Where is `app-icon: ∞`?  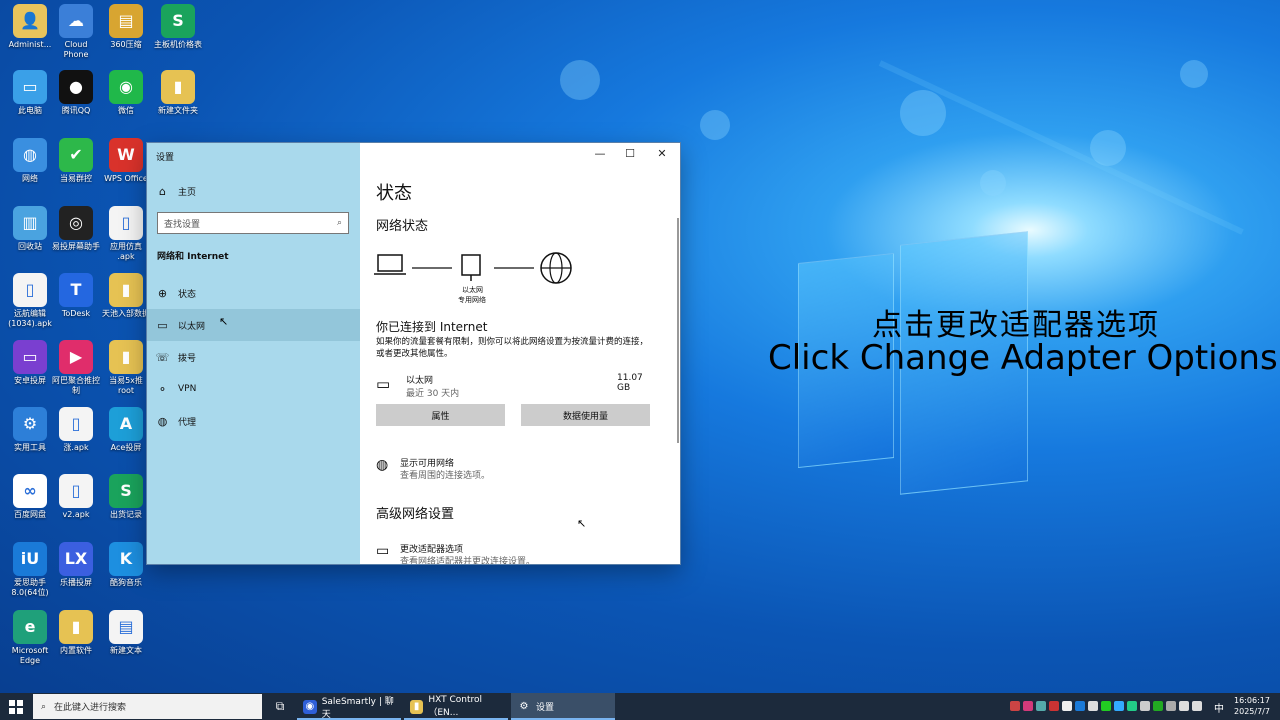 app-icon: ∞ is located at coordinates (30, 491).